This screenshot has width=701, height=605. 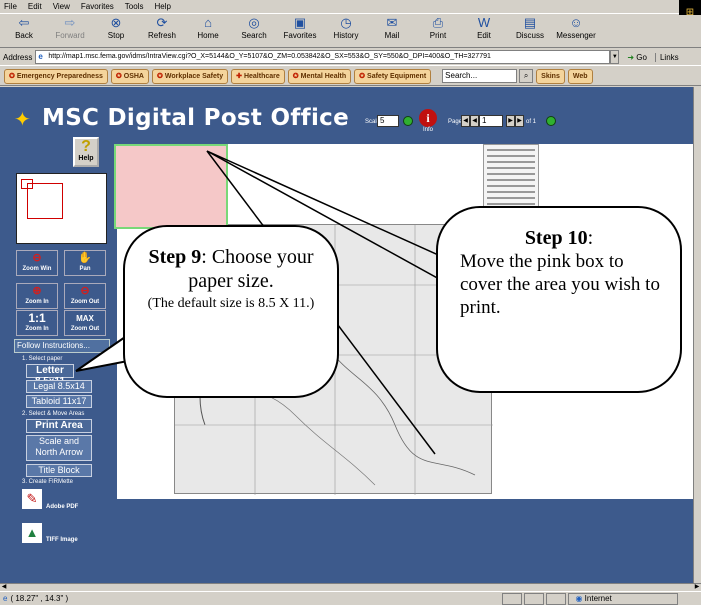 I want to click on mental-health-icon: ✪, so click(x=295, y=76).